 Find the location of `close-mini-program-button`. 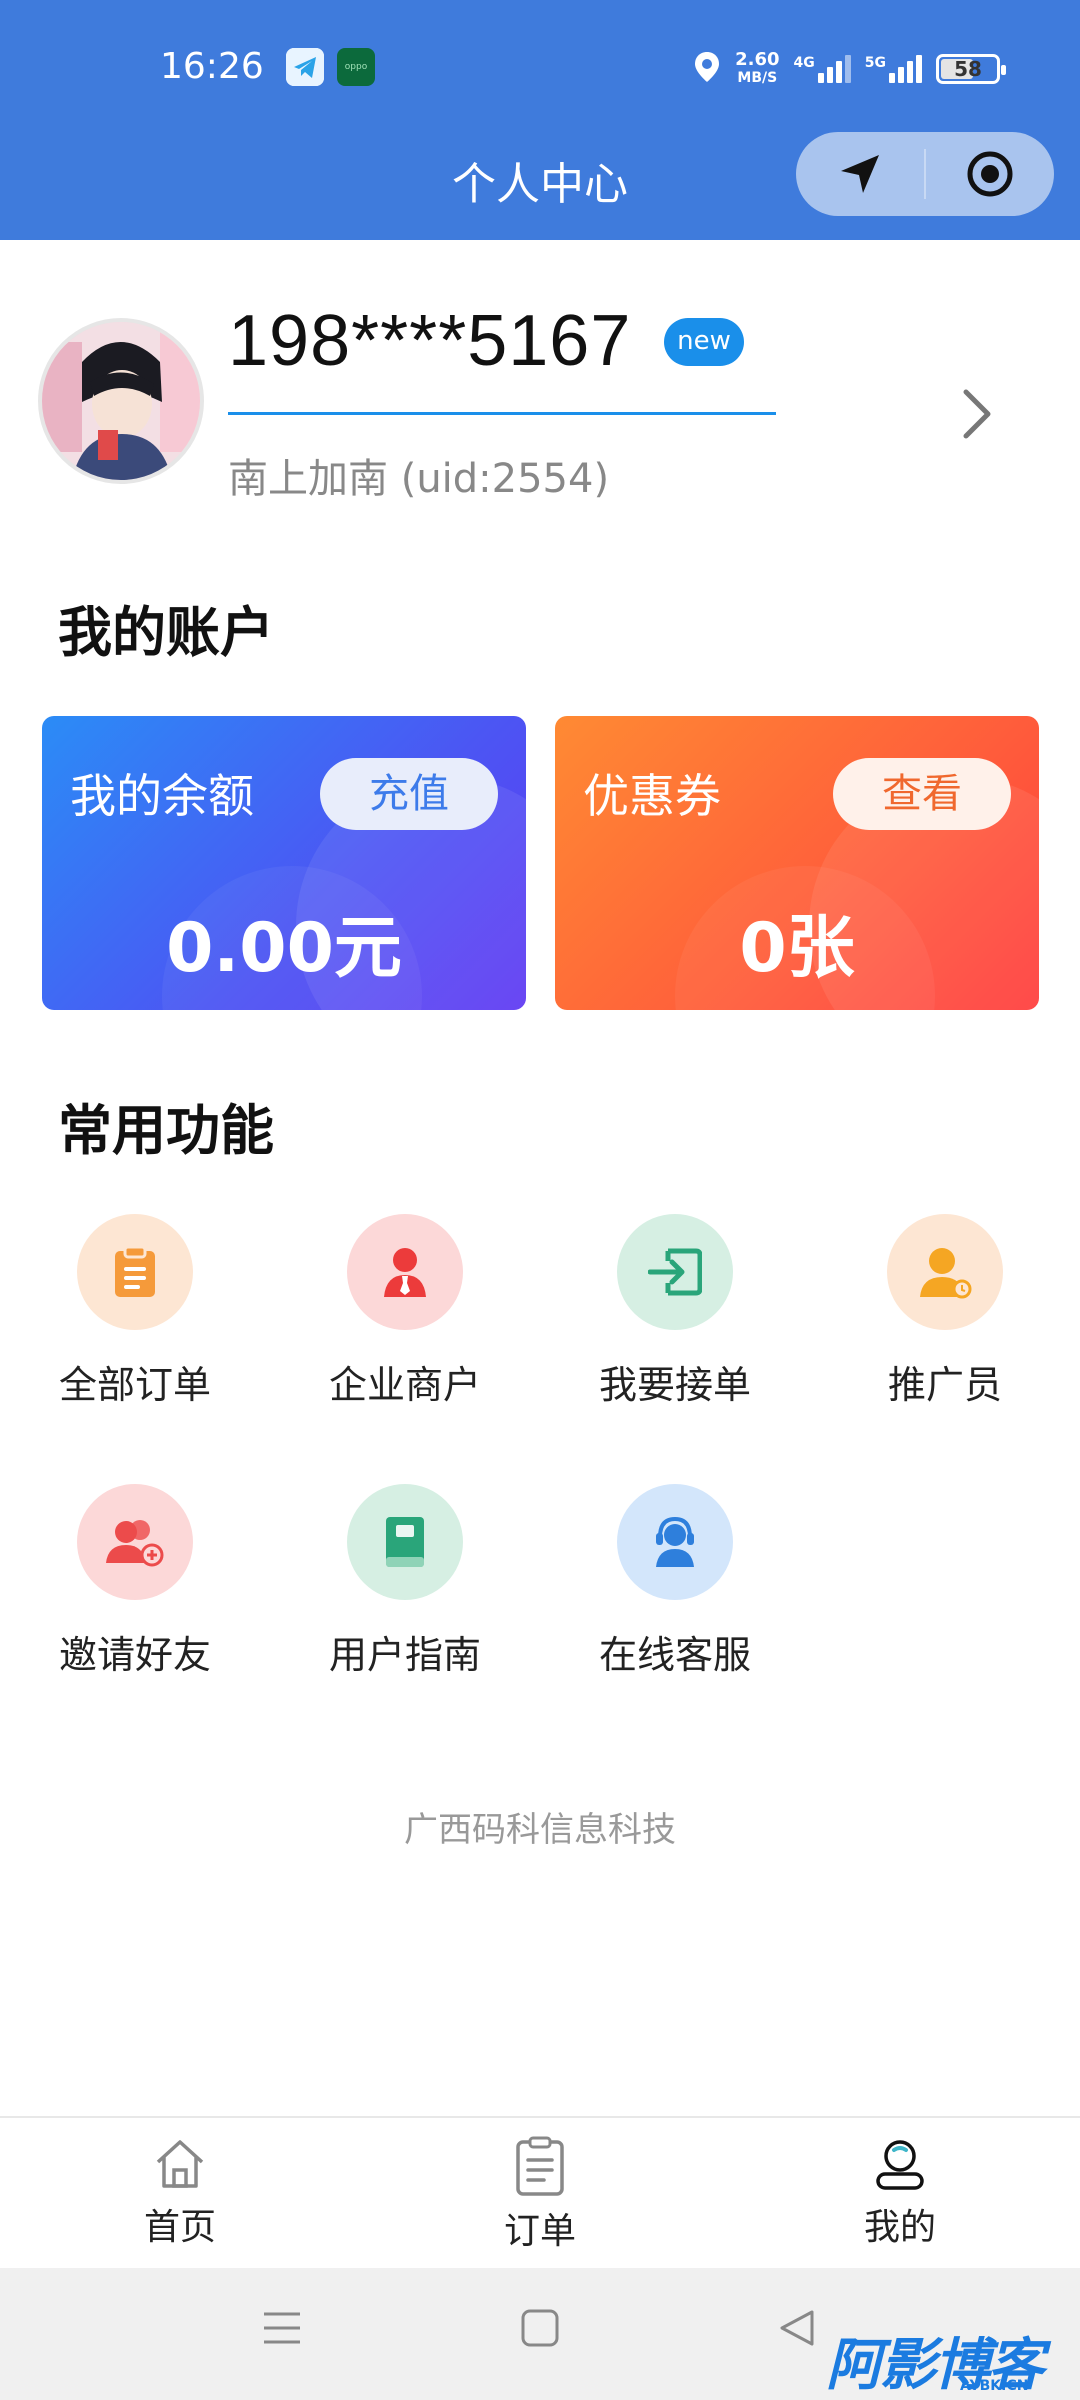

close-mini-program-button is located at coordinates (990, 174).